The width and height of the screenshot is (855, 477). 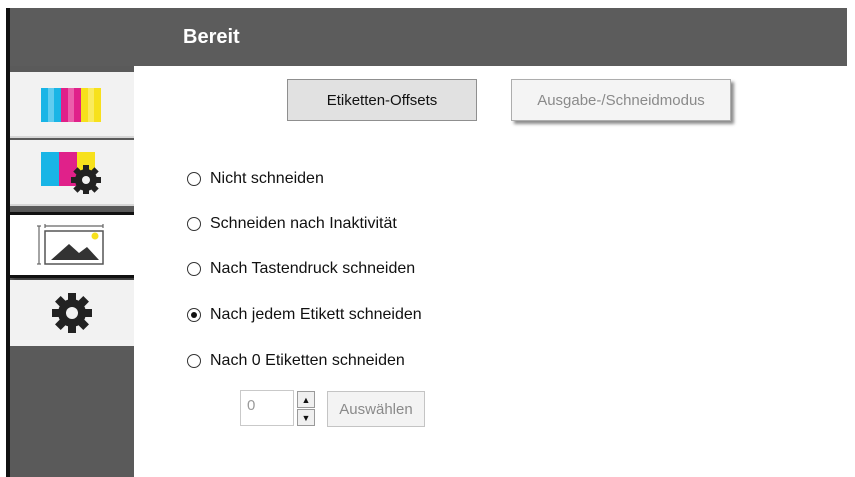 I want to click on tab-label-layout, so click(x=74, y=245).